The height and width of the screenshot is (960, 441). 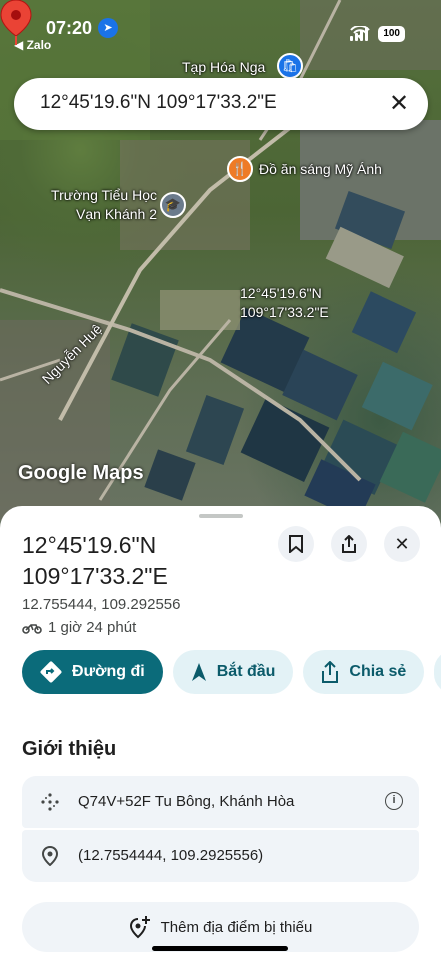 I want to click on eta-text: 1 giờ 24 phút, so click(x=92, y=627).